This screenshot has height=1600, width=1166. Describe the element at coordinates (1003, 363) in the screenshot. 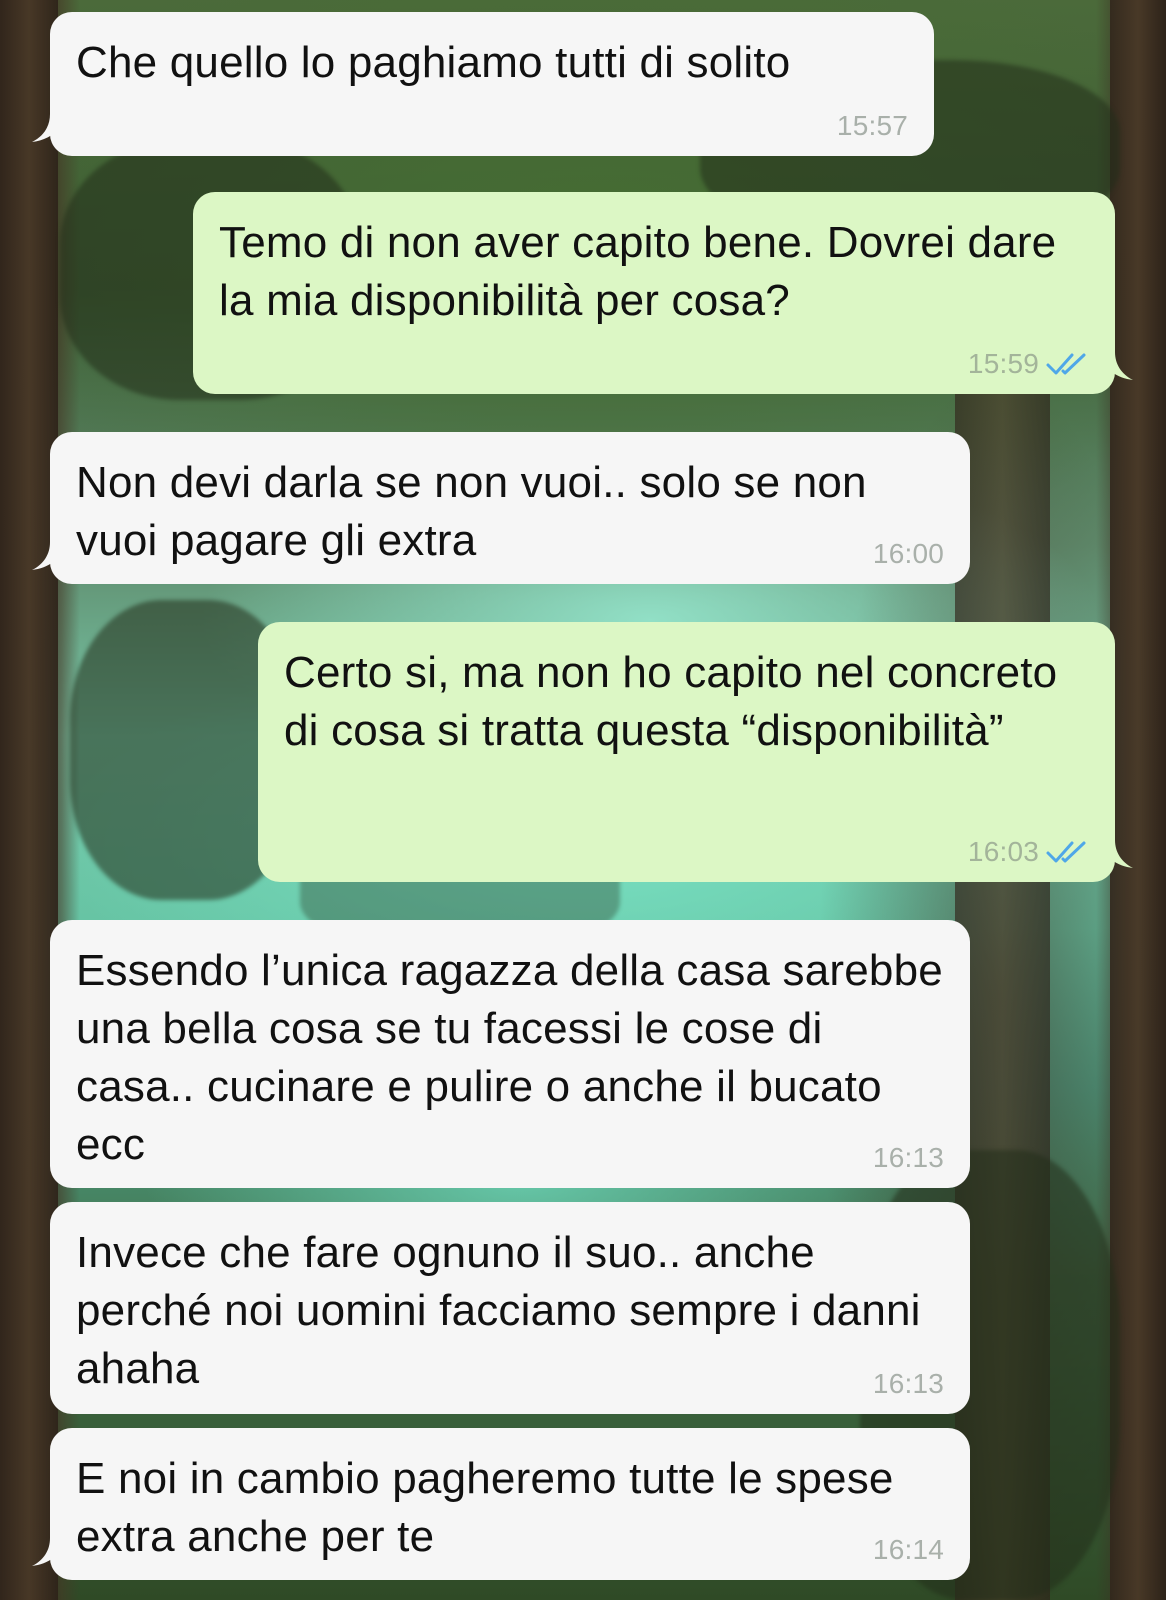

I see `message-time: 15:59` at that location.